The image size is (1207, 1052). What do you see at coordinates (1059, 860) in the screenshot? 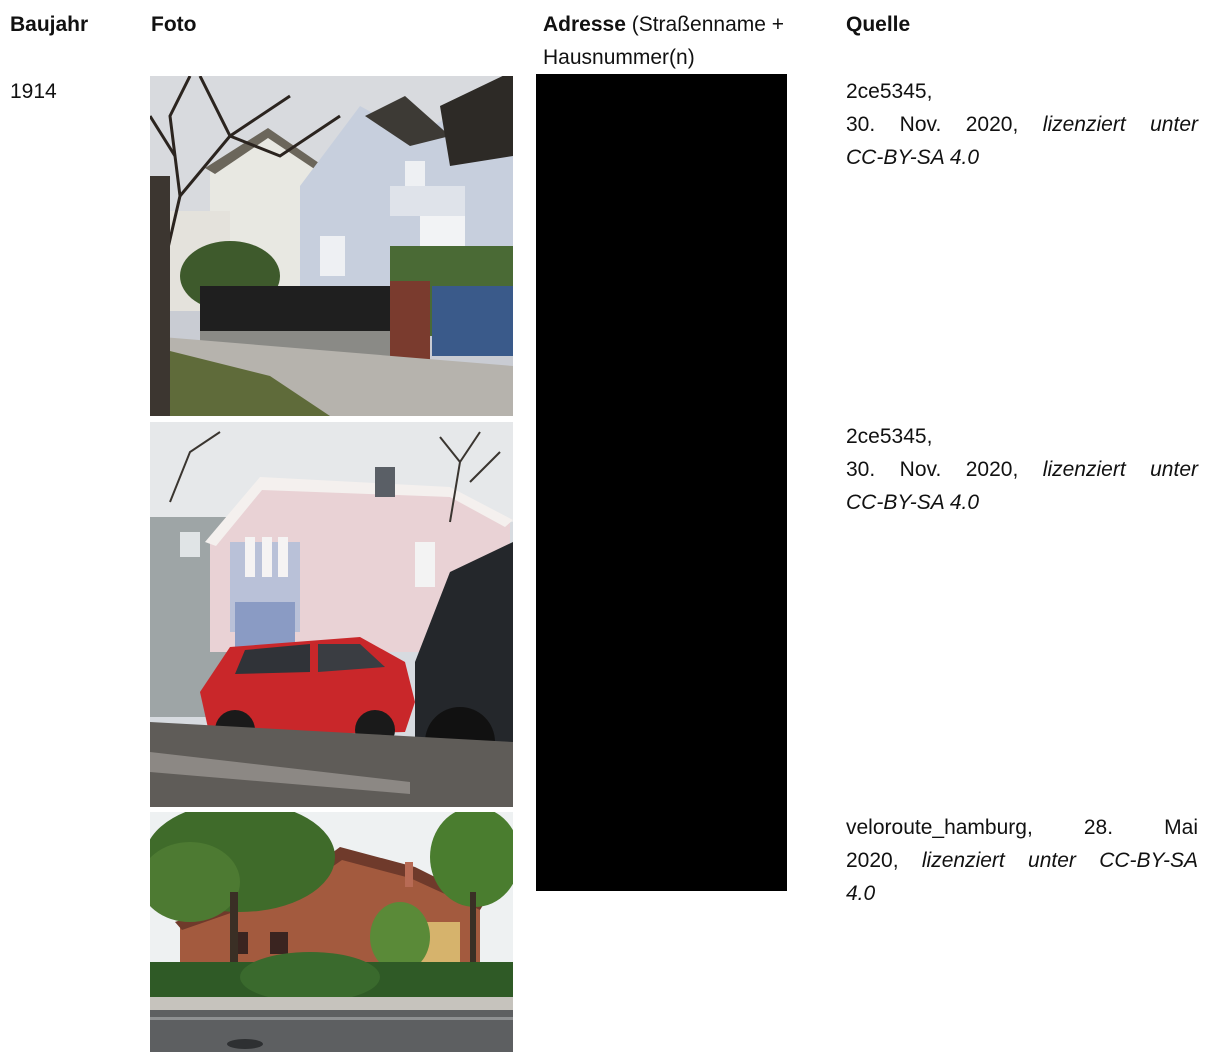
I see `source-license-text: lizenziert unter CC-BY-SA` at bounding box center [1059, 860].